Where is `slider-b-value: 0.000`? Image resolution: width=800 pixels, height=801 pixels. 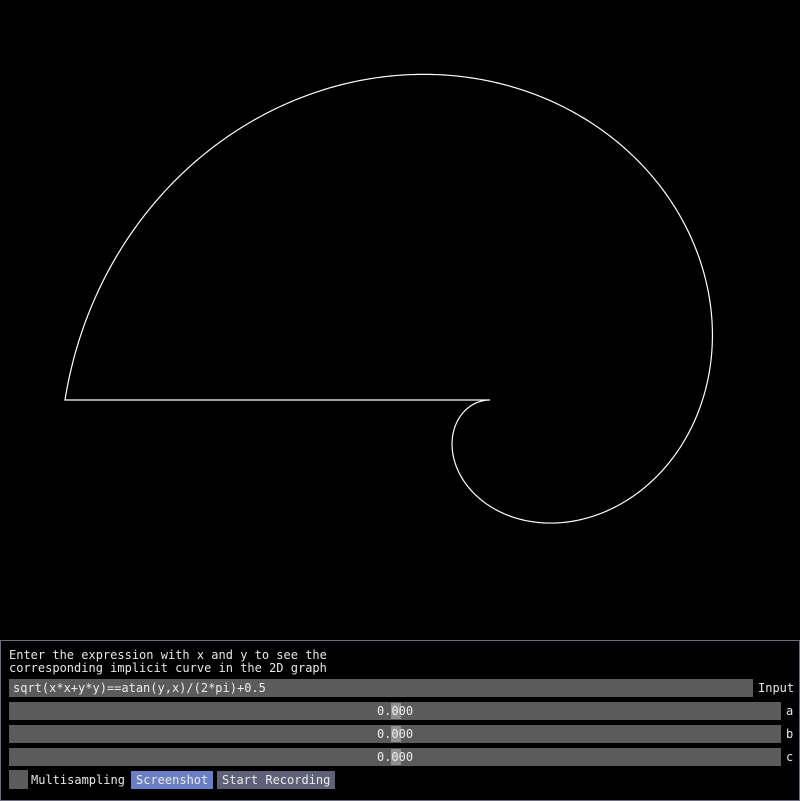
slider-b-value: 0.000 is located at coordinates (395, 734).